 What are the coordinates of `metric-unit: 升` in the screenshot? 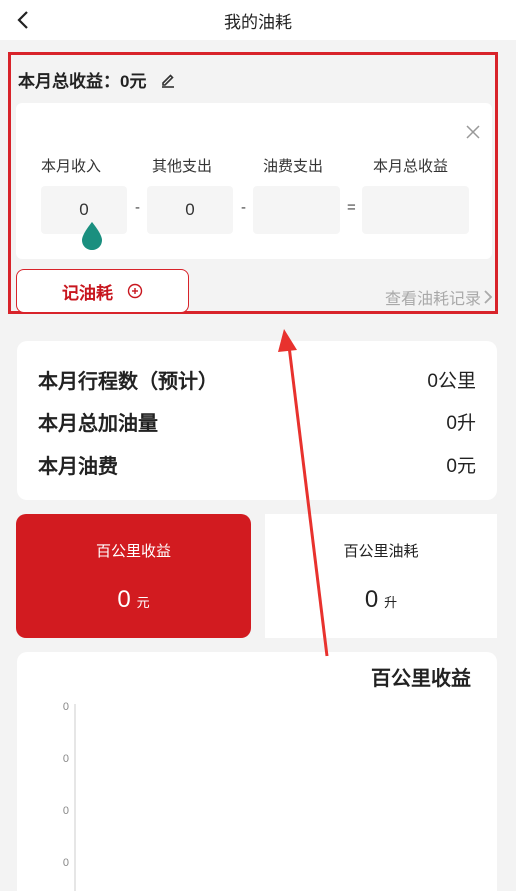 It's located at (391, 602).